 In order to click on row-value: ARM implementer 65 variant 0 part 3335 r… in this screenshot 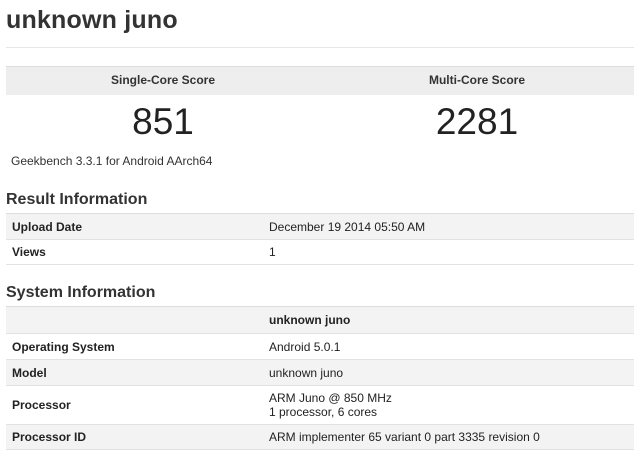, I will do `click(448, 437)`.